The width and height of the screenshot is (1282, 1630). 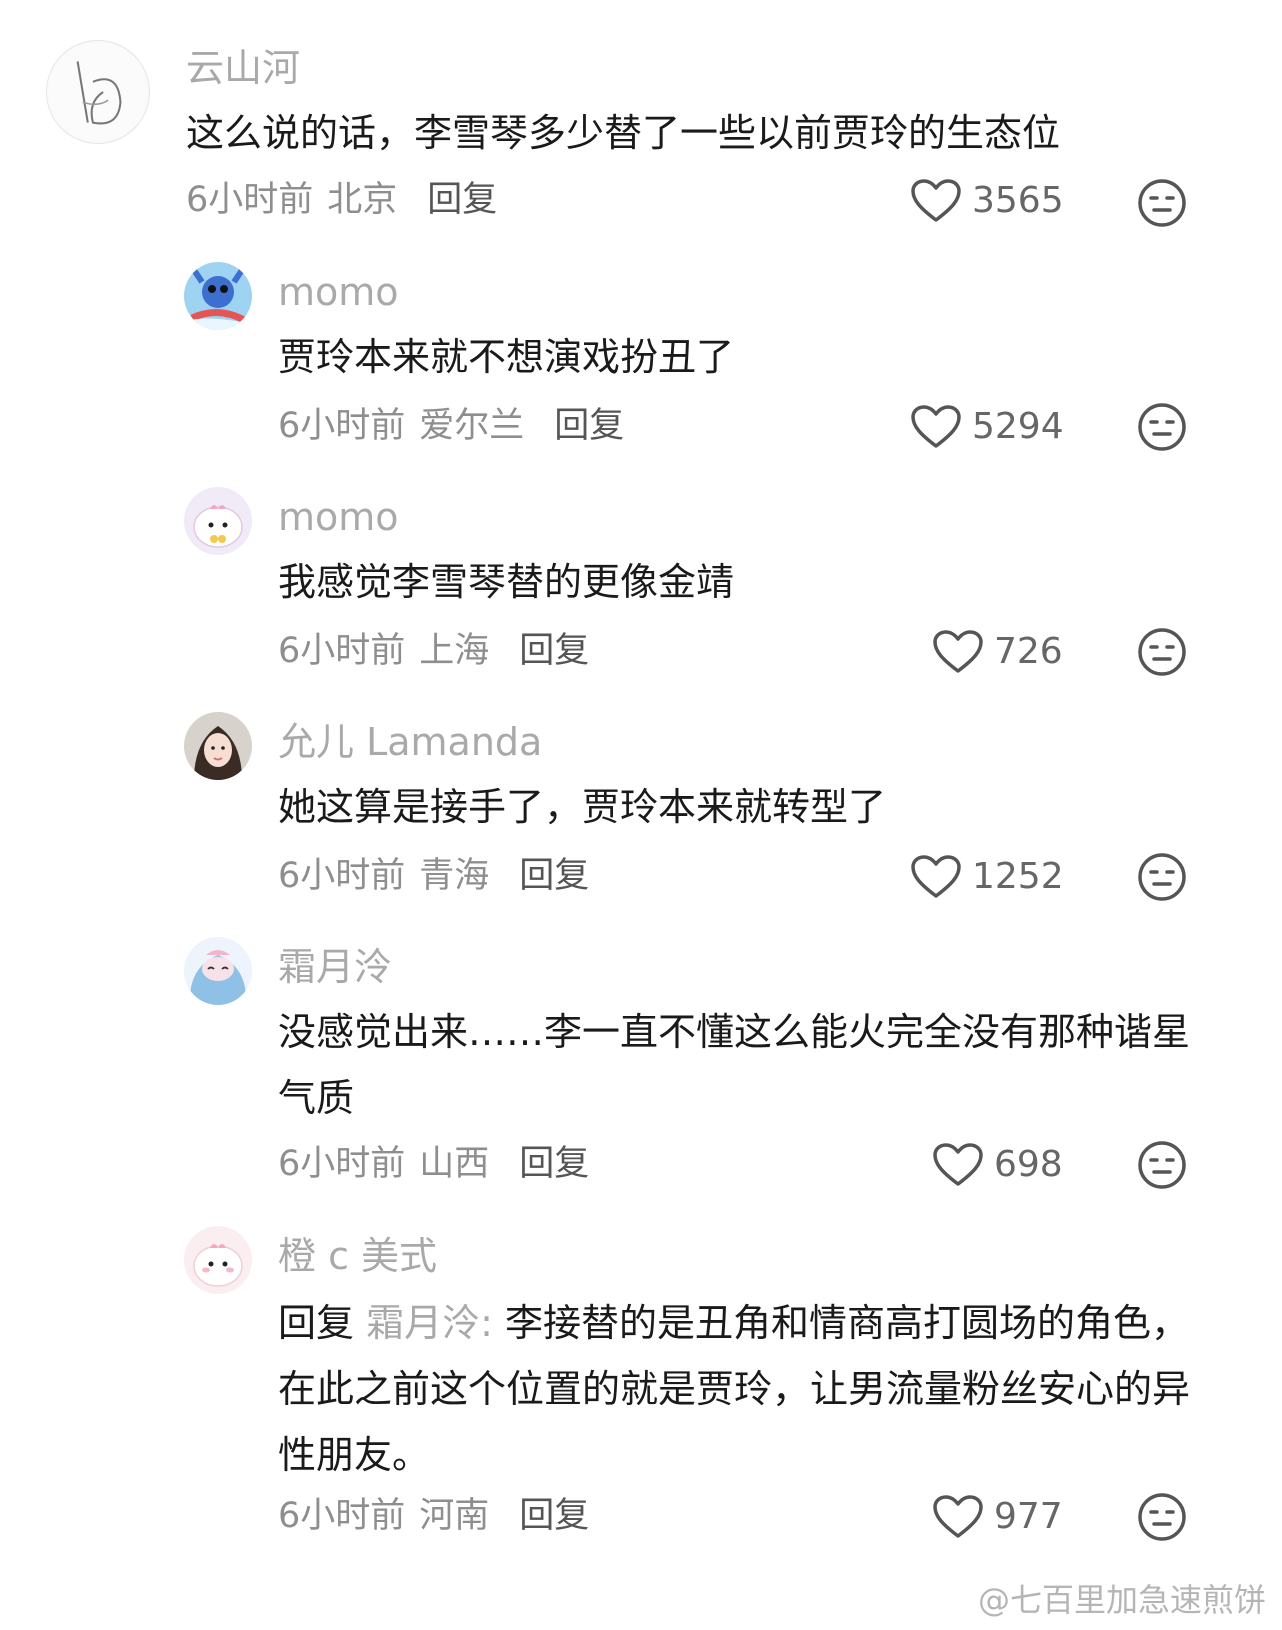 What do you see at coordinates (1028, 651) in the screenshot?
I see `like-count: 726` at bounding box center [1028, 651].